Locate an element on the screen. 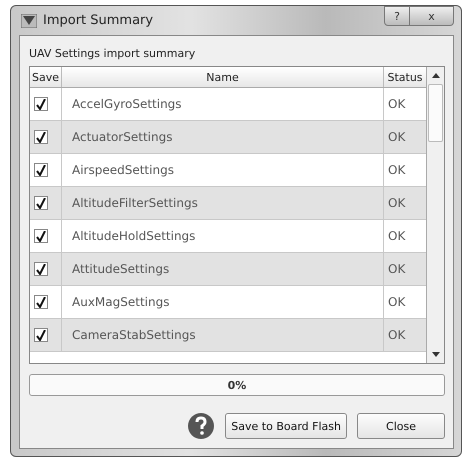 Image resolution: width=470 pixels, height=463 pixels. help-button: ? is located at coordinates (397, 16).